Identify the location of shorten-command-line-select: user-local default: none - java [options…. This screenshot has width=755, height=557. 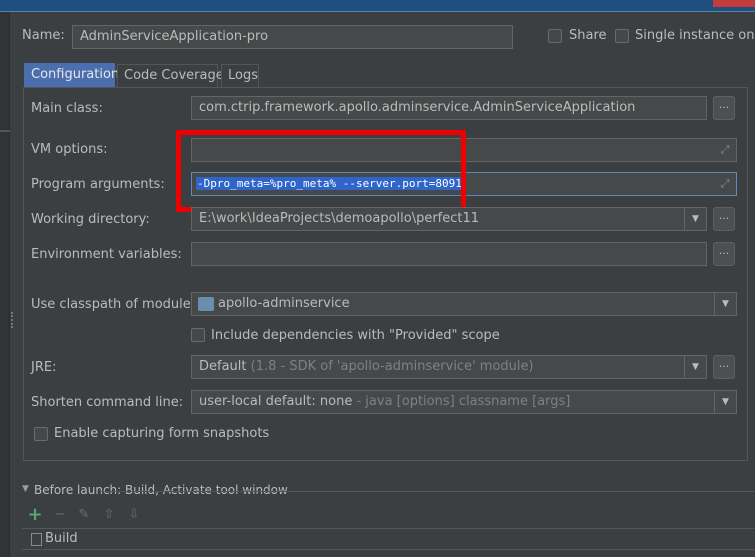
(464, 402).